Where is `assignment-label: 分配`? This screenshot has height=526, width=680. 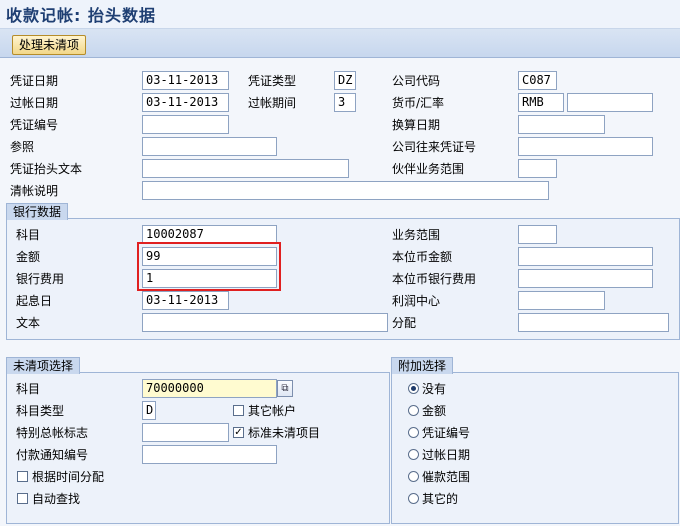
assignment-label: 分配 is located at coordinates (404, 323).